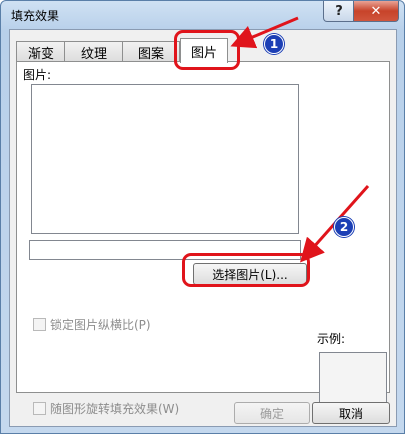  What do you see at coordinates (331, 339) in the screenshot?
I see `sample-label: 示例:` at bounding box center [331, 339].